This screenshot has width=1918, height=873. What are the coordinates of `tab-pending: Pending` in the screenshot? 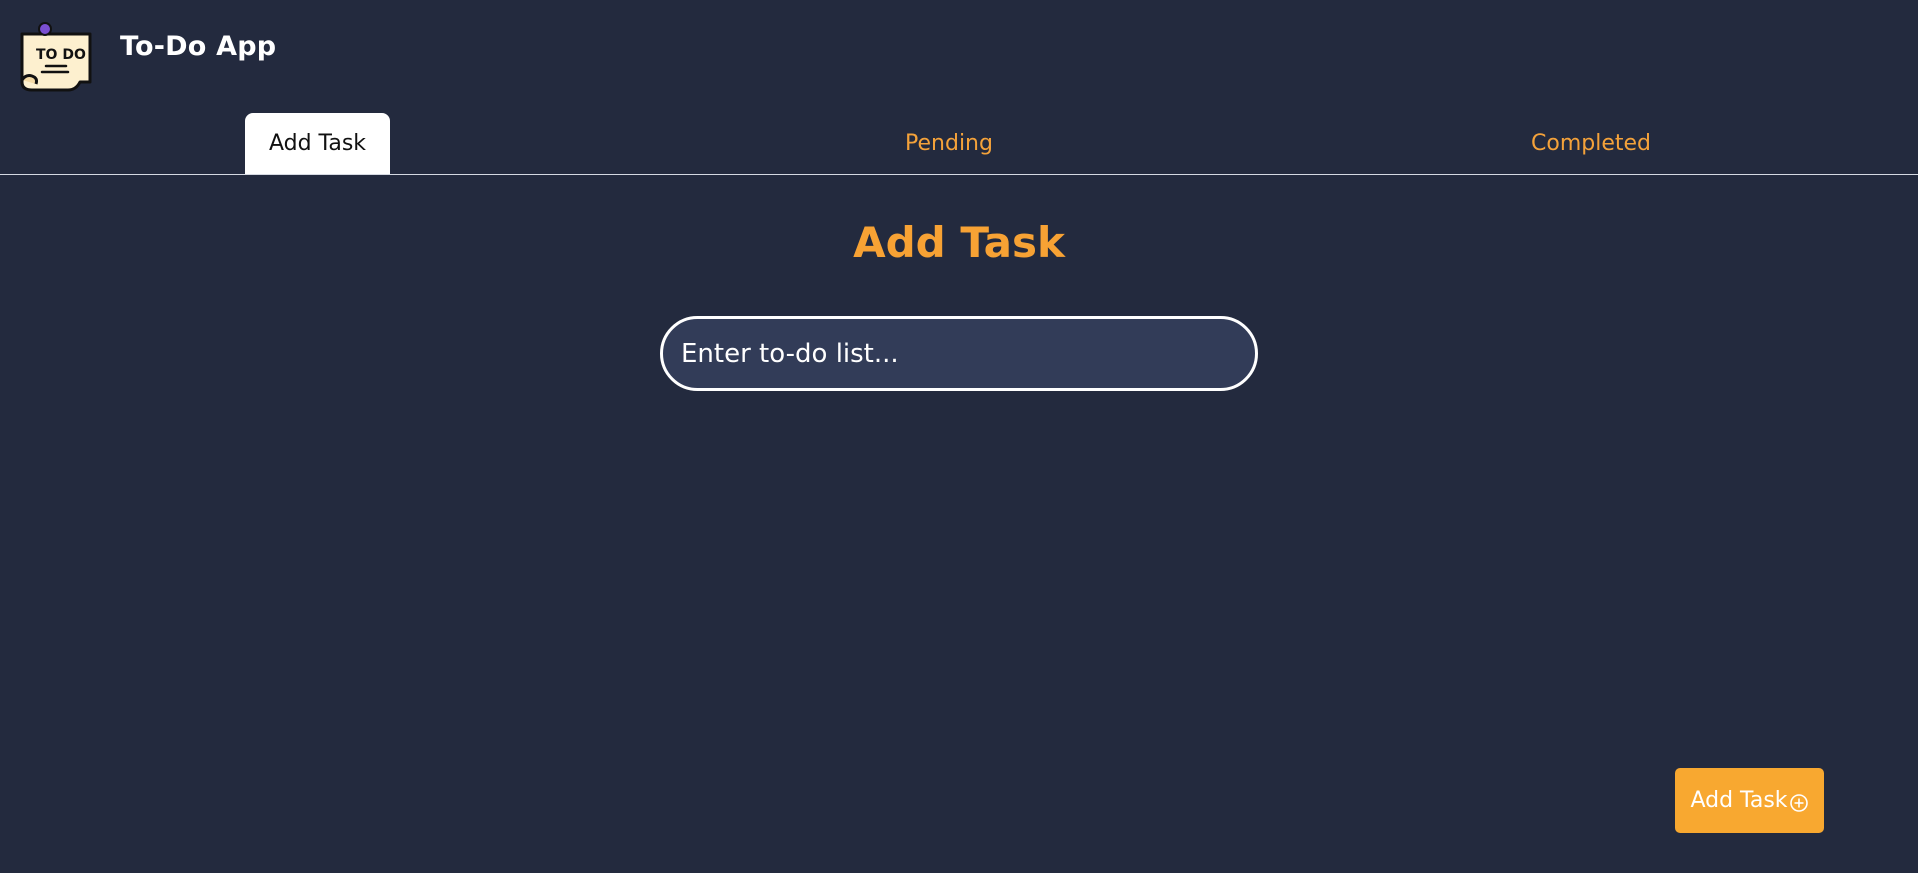 It's located at (949, 143).